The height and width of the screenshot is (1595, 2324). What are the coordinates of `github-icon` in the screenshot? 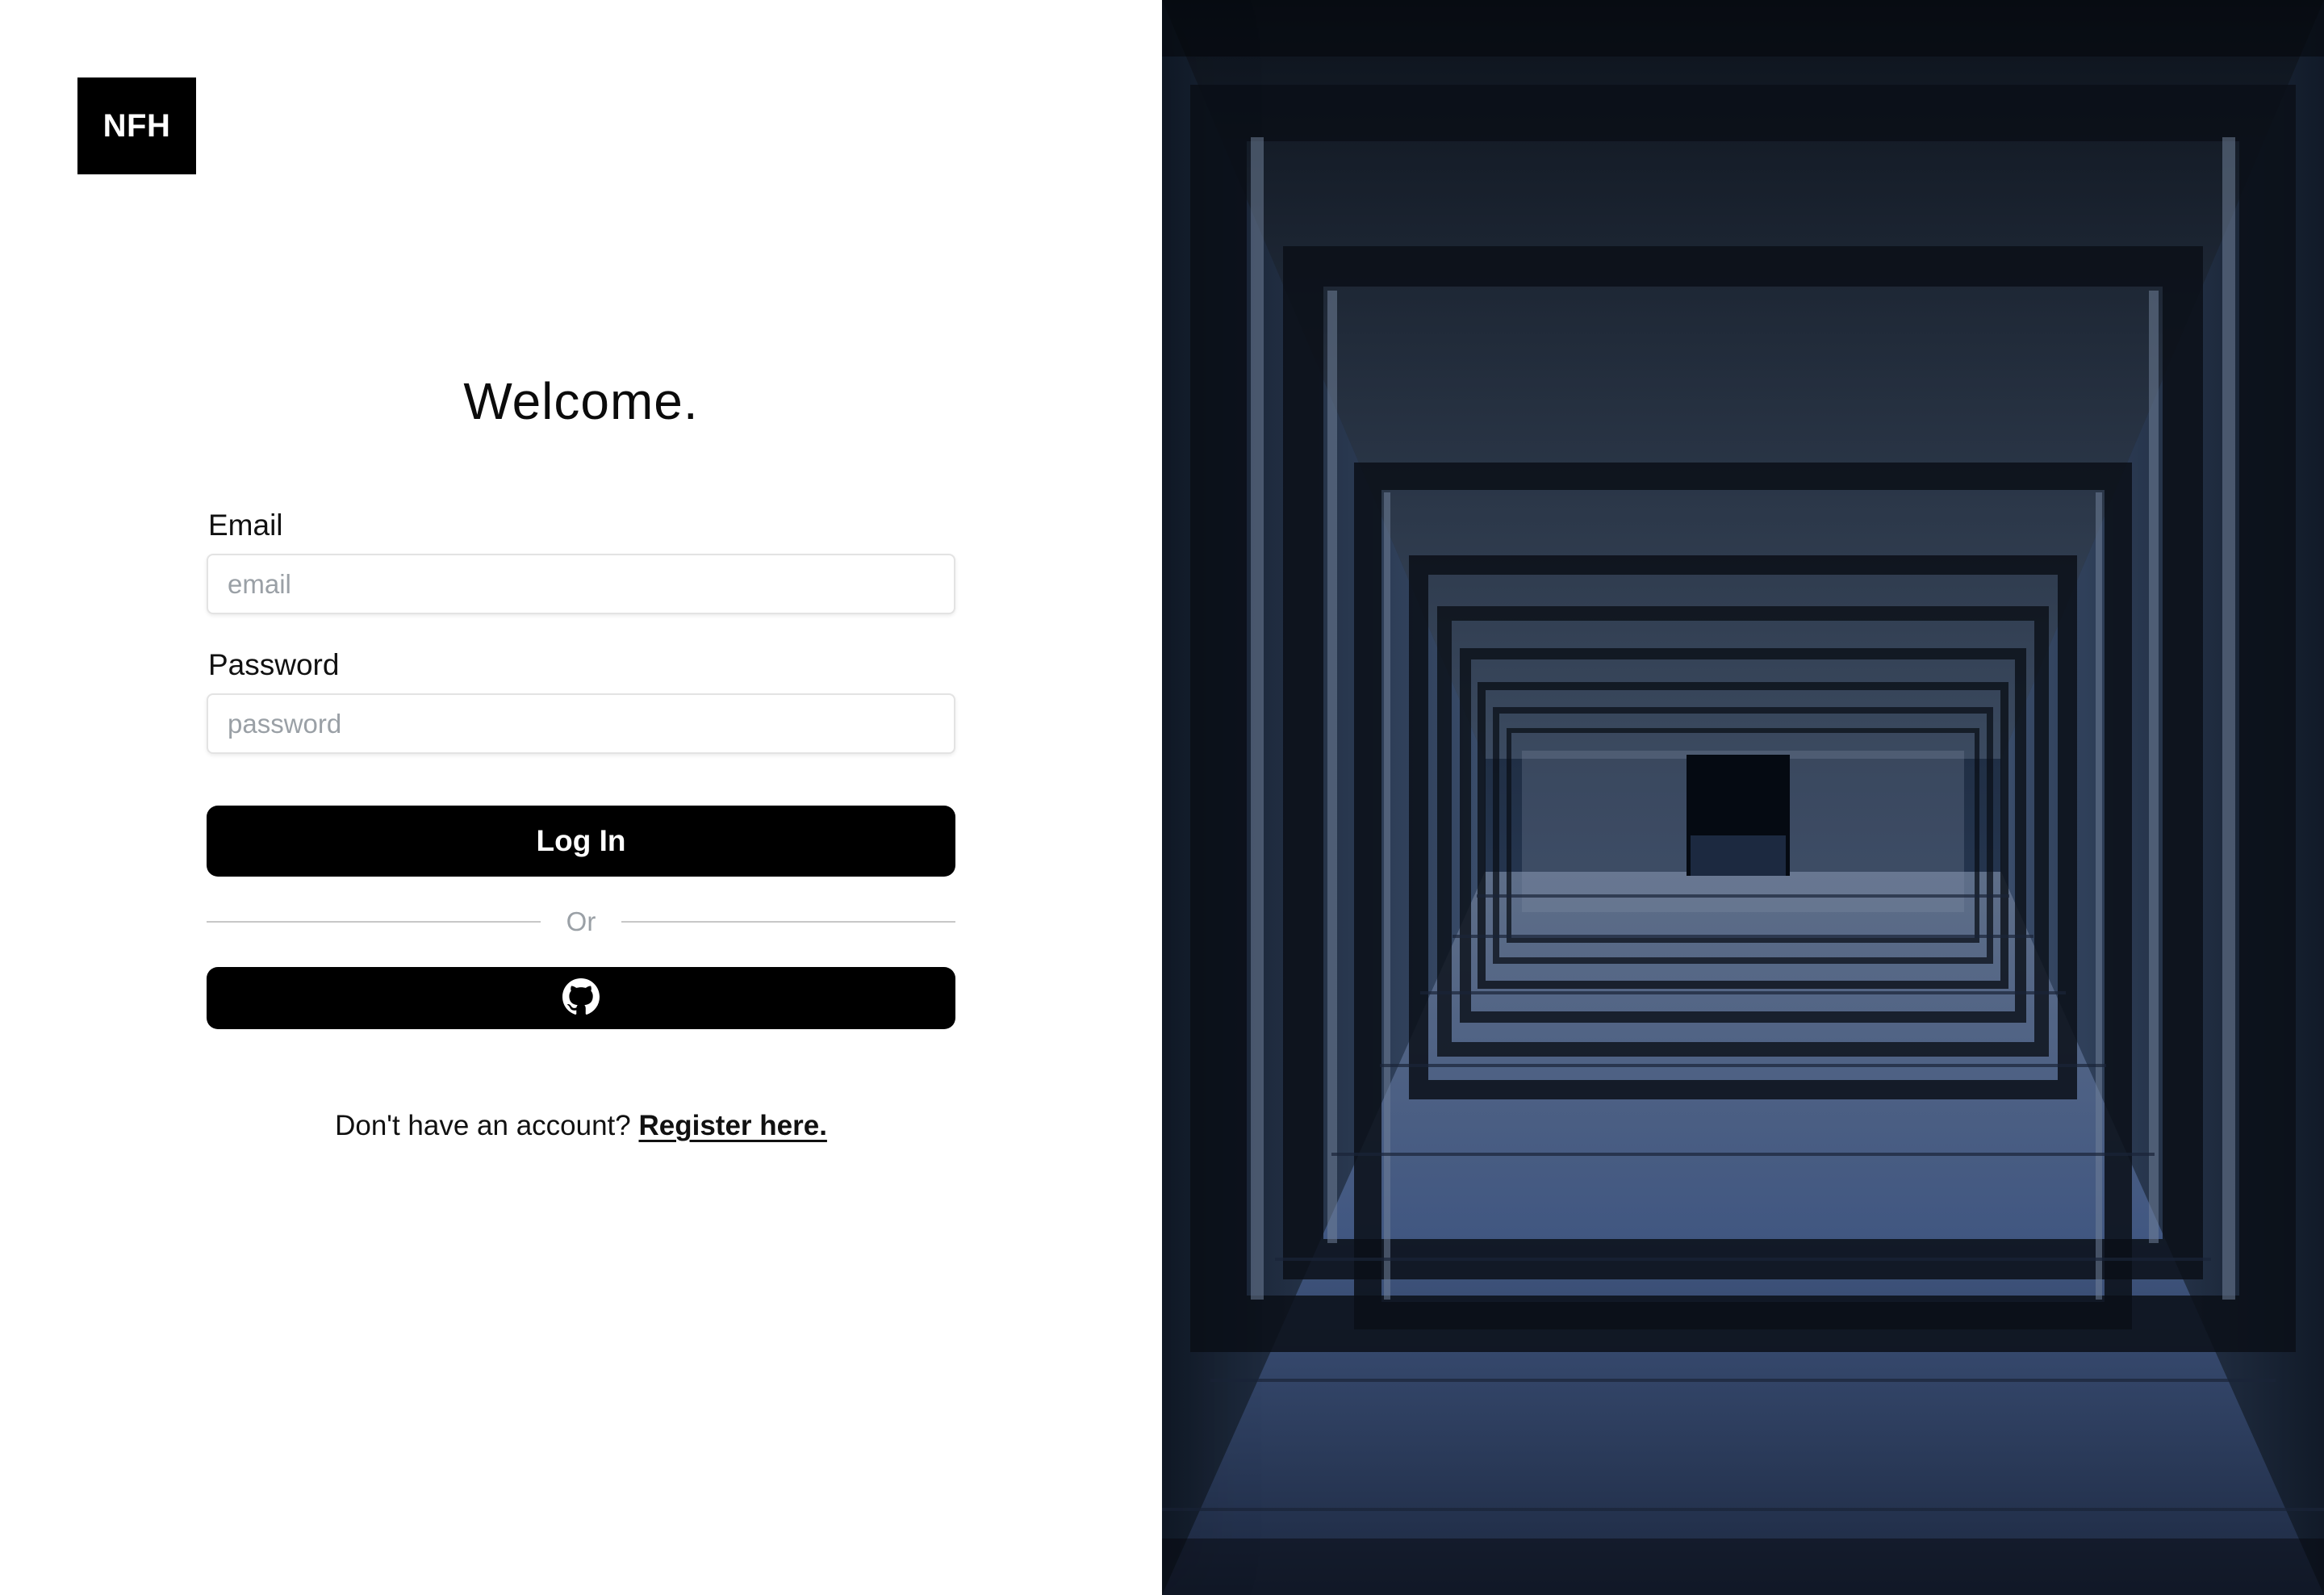 It's located at (581, 998).